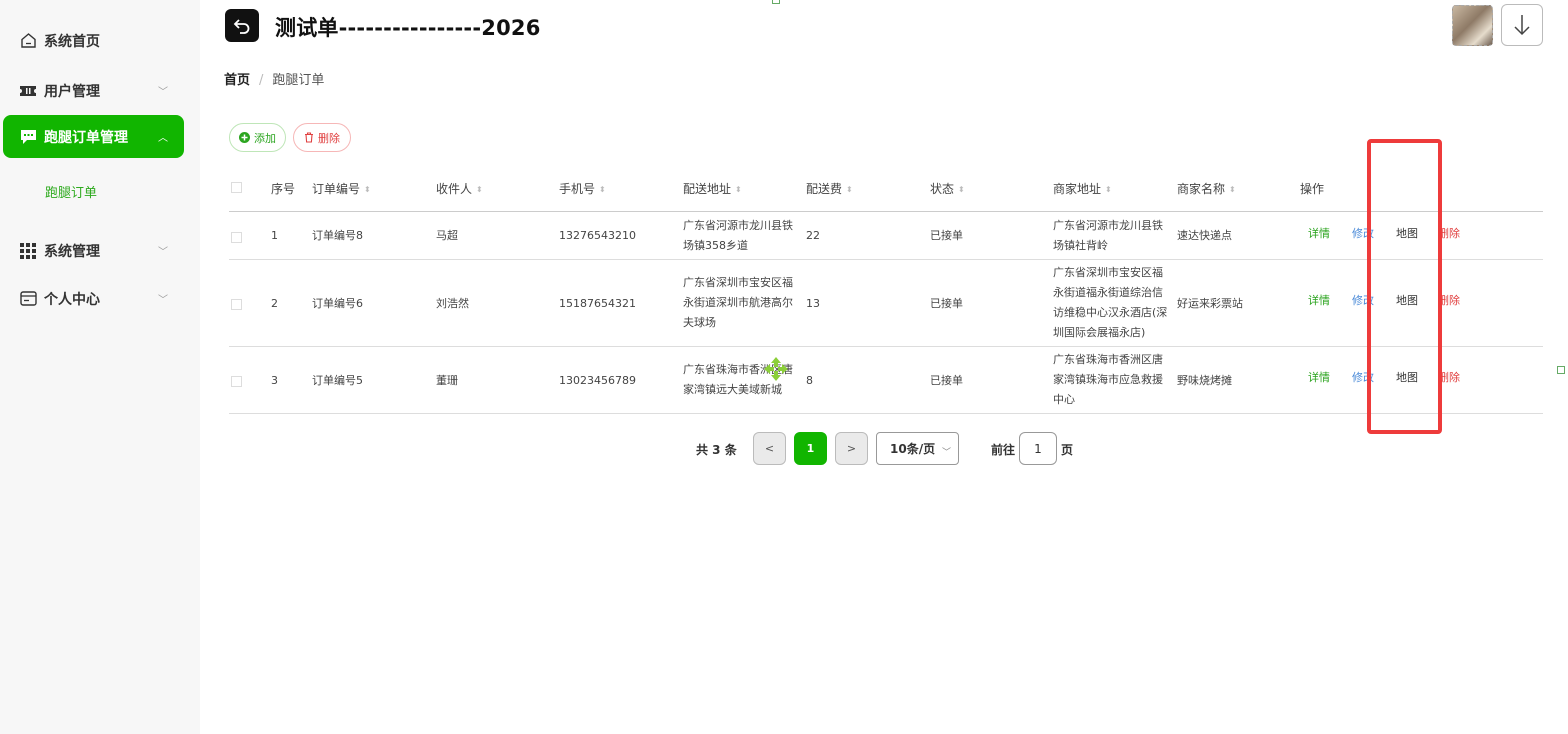 The image size is (1568, 734). What do you see at coordinates (337, 380) in the screenshot?
I see `cell-order-no: 订单编号5` at bounding box center [337, 380].